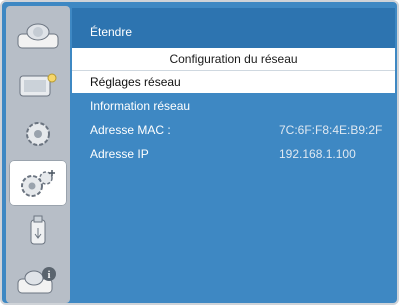 Image resolution: width=399 pixels, height=305 pixels. Describe the element at coordinates (317, 154) in the screenshot. I see `ip-address-value: 192.168.1.100` at that location.